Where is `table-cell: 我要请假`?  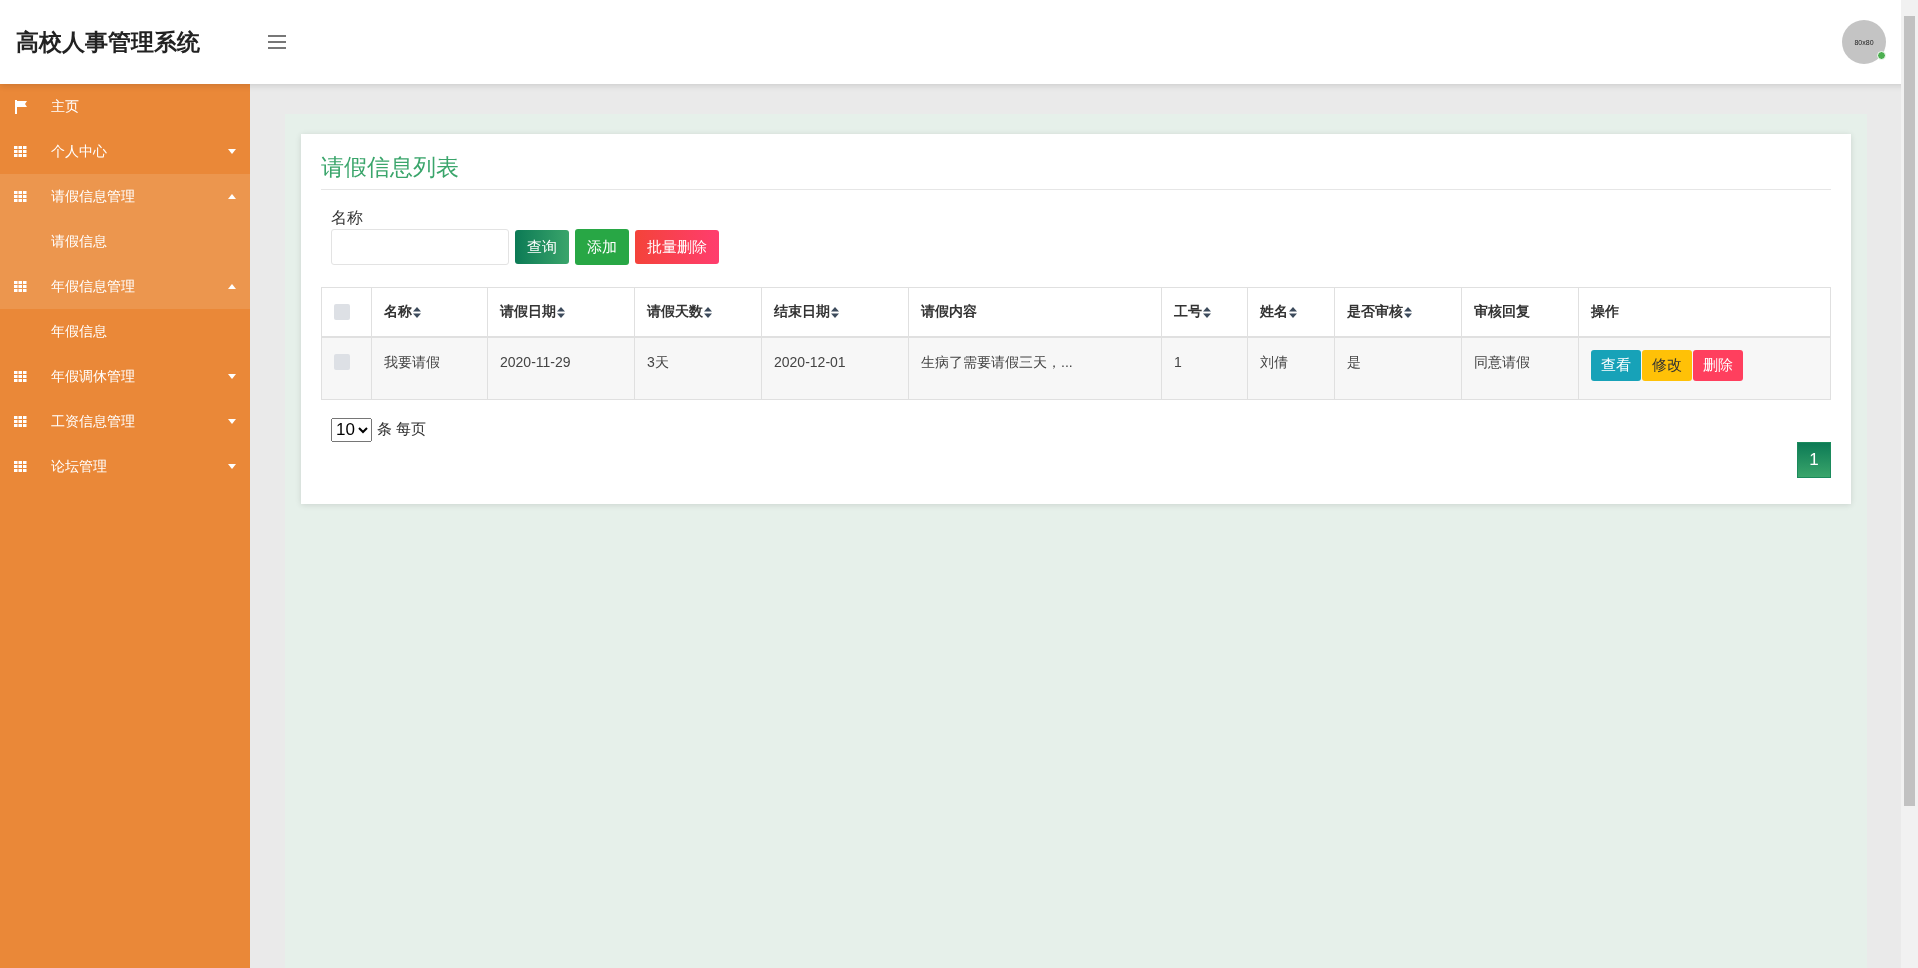
table-cell: 我要请假 is located at coordinates (412, 362).